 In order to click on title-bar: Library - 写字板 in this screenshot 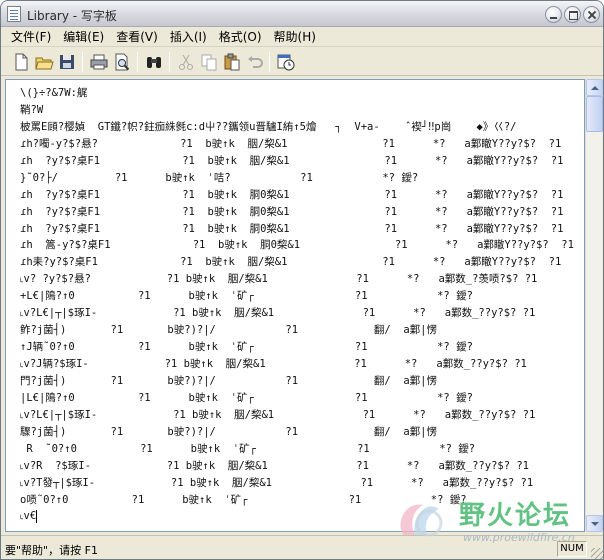, I will do `click(302, 14)`.